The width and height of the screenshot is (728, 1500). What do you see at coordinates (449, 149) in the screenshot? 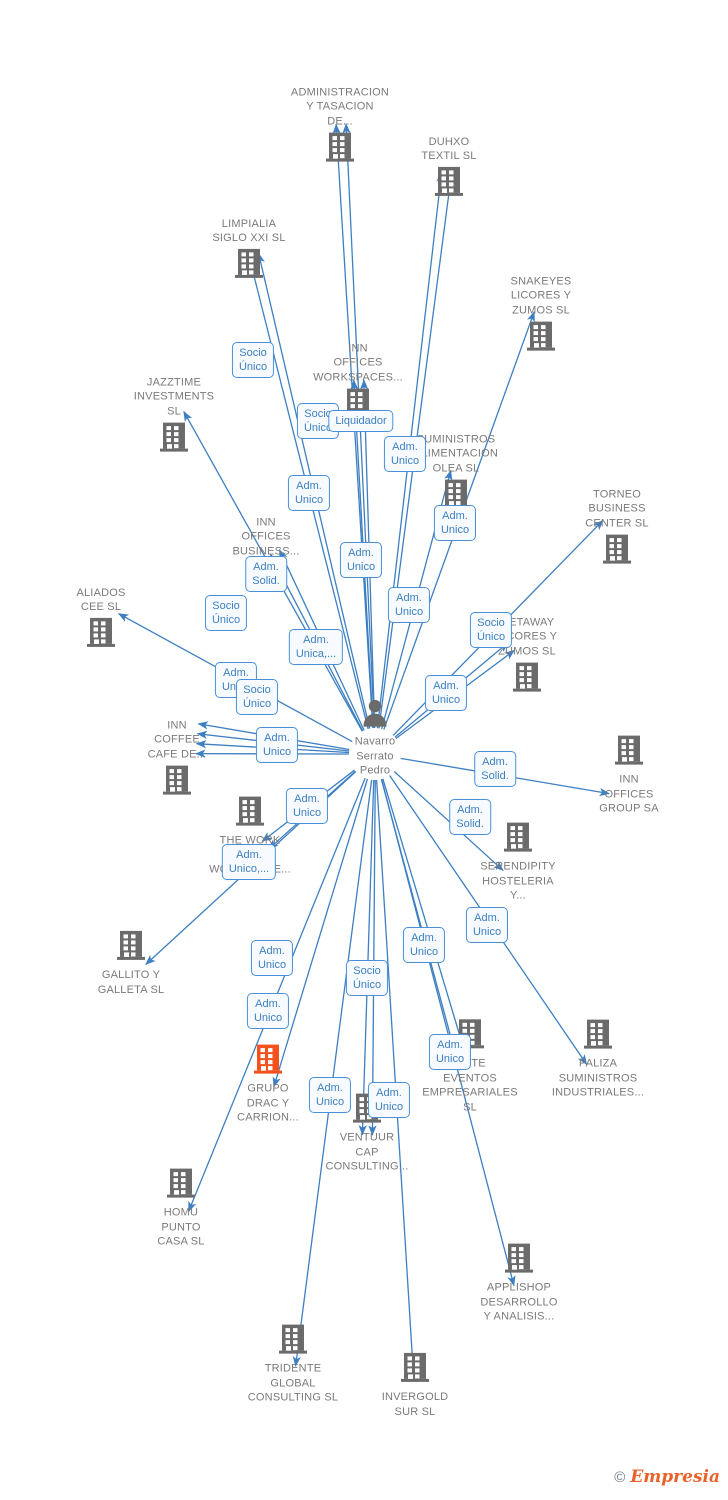
I see `company-node-label: DUHXO TEXTIL SL` at bounding box center [449, 149].